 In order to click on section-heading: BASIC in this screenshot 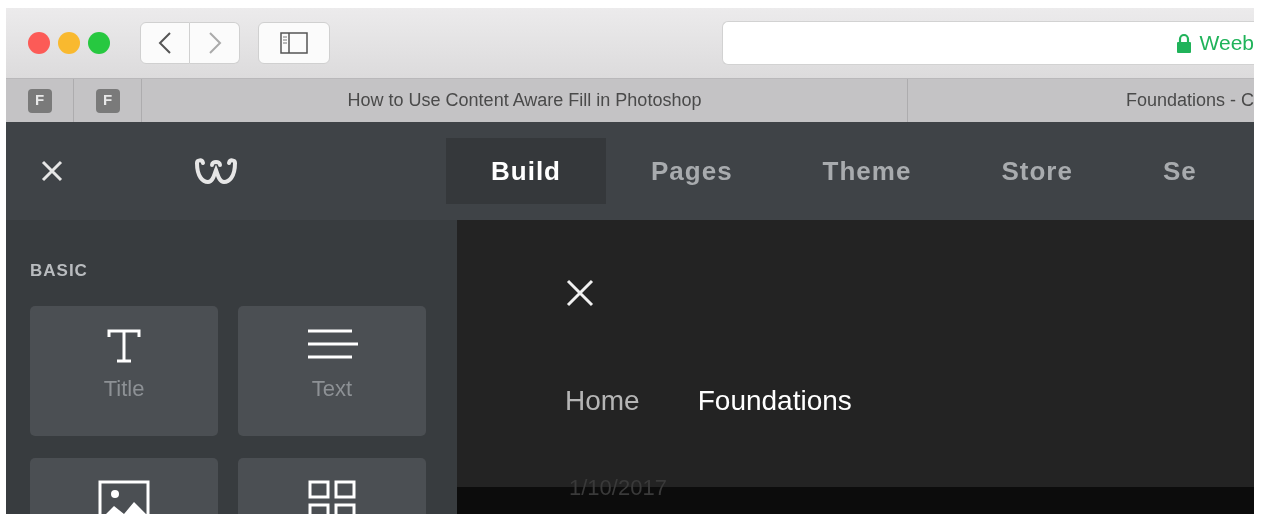, I will do `click(59, 271)`.